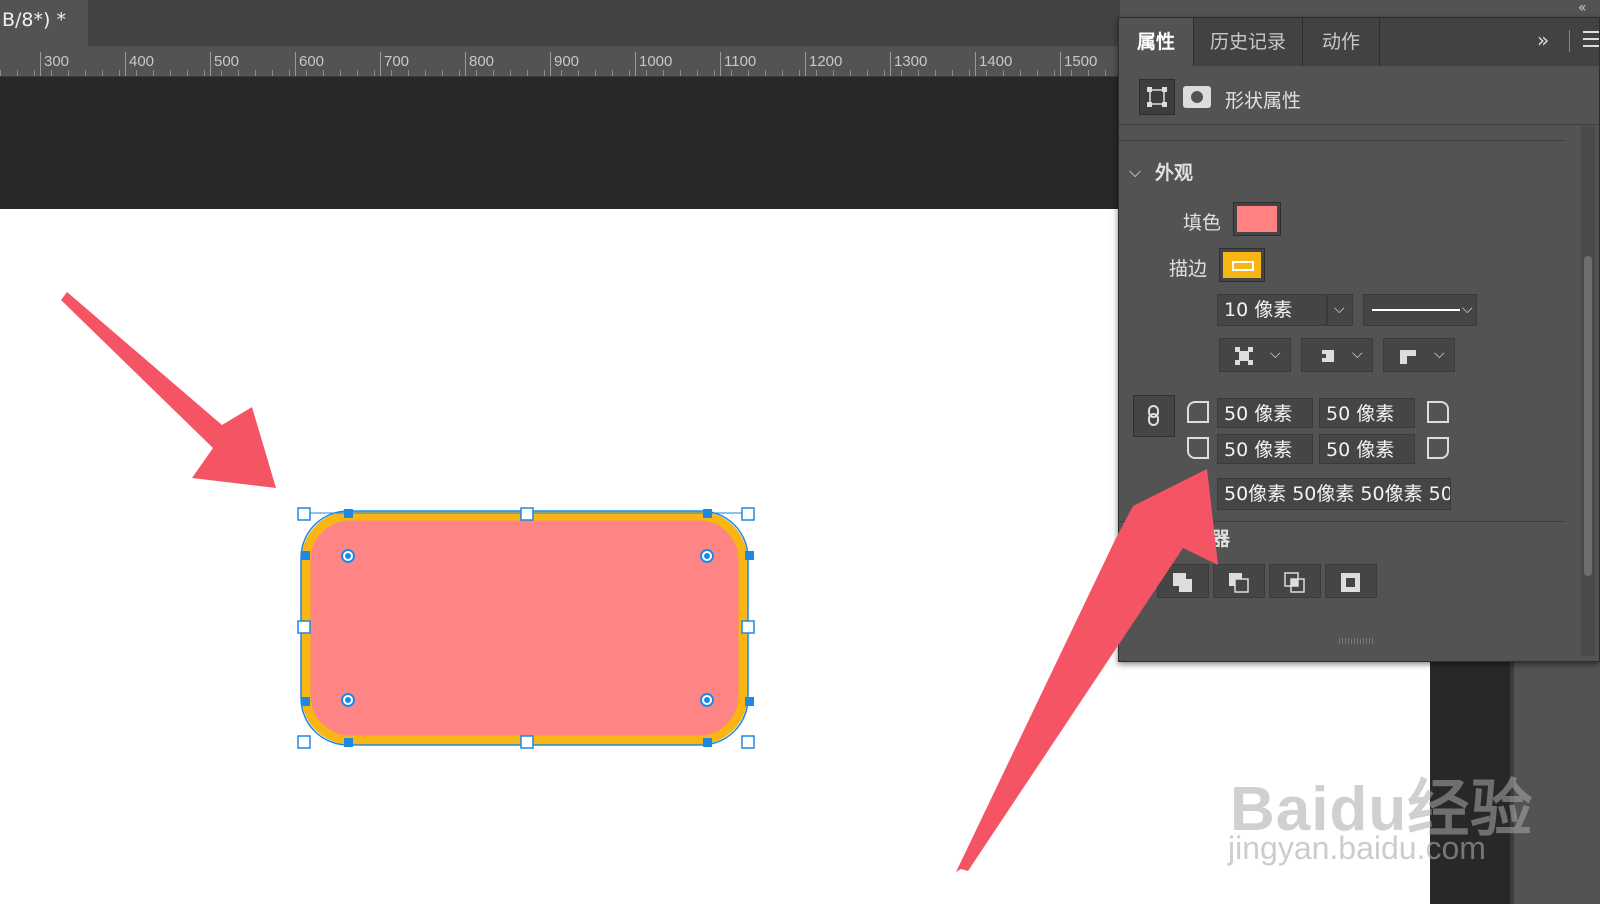 The image size is (1600, 904). I want to click on intersect-button, so click(1295, 581).